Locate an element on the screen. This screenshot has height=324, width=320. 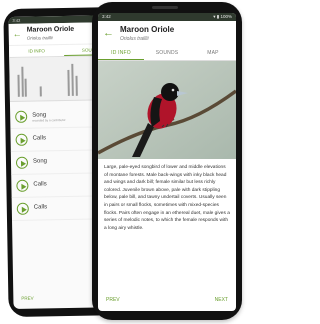
bottom-nav: PREV NEXT is located at coordinates (167, 301).